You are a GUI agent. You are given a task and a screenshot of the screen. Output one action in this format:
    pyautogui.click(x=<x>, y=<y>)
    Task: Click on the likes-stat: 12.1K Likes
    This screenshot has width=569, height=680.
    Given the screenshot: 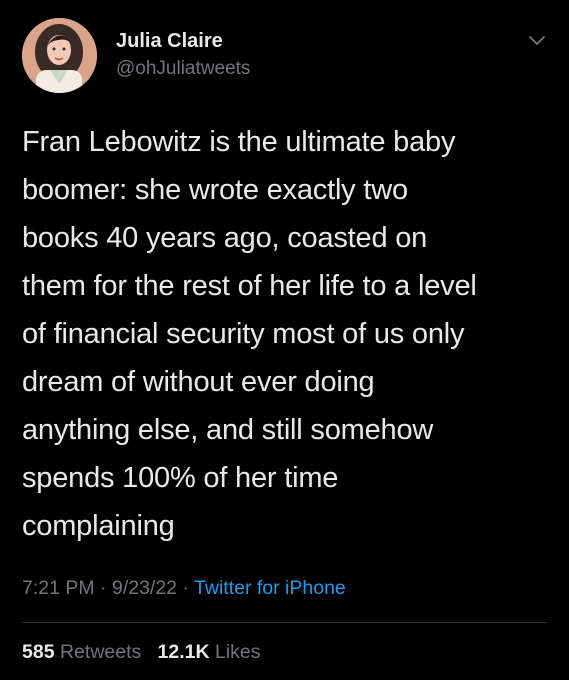 What is the action you would take?
    pyautogui.click(x=209, y=652)
    